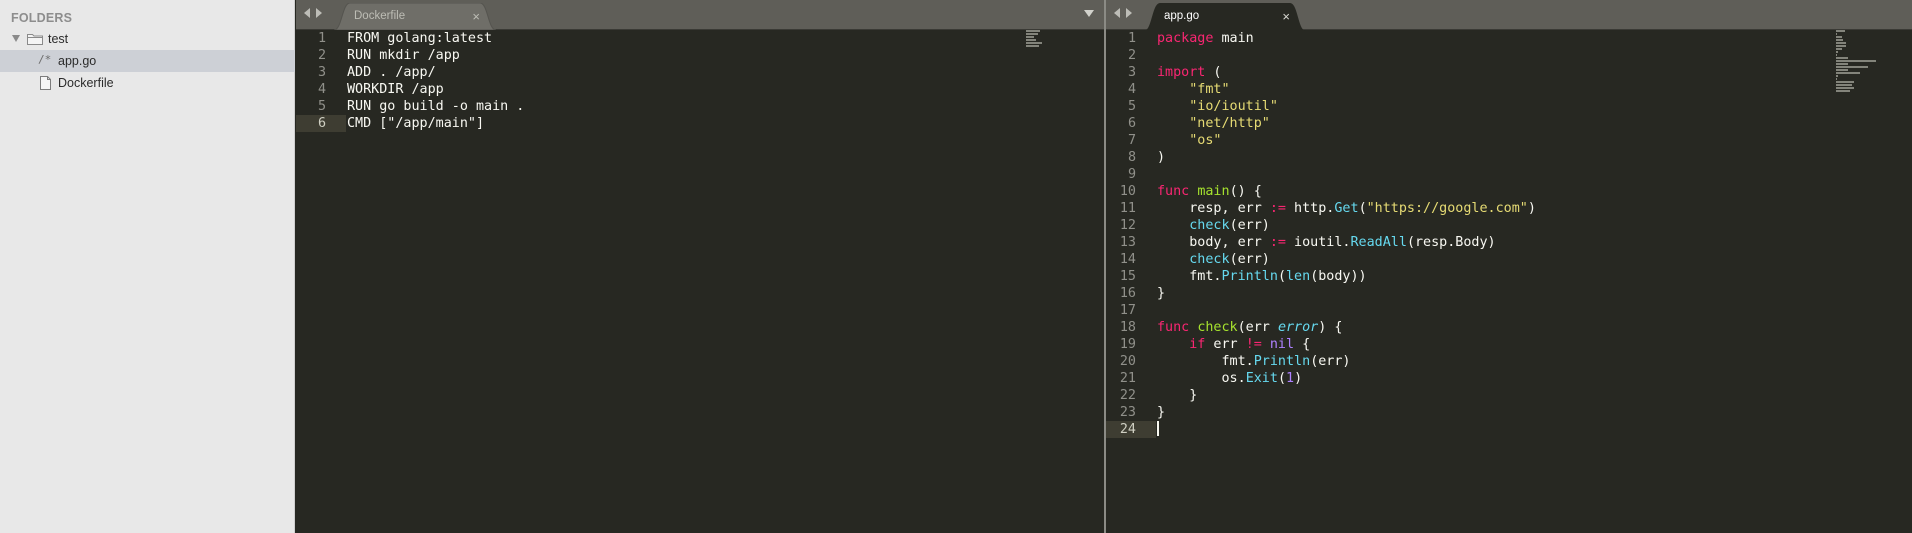  Describe the element at coordinates (1131, 38) in the screenshot. I see `line-number: 1` at that location.